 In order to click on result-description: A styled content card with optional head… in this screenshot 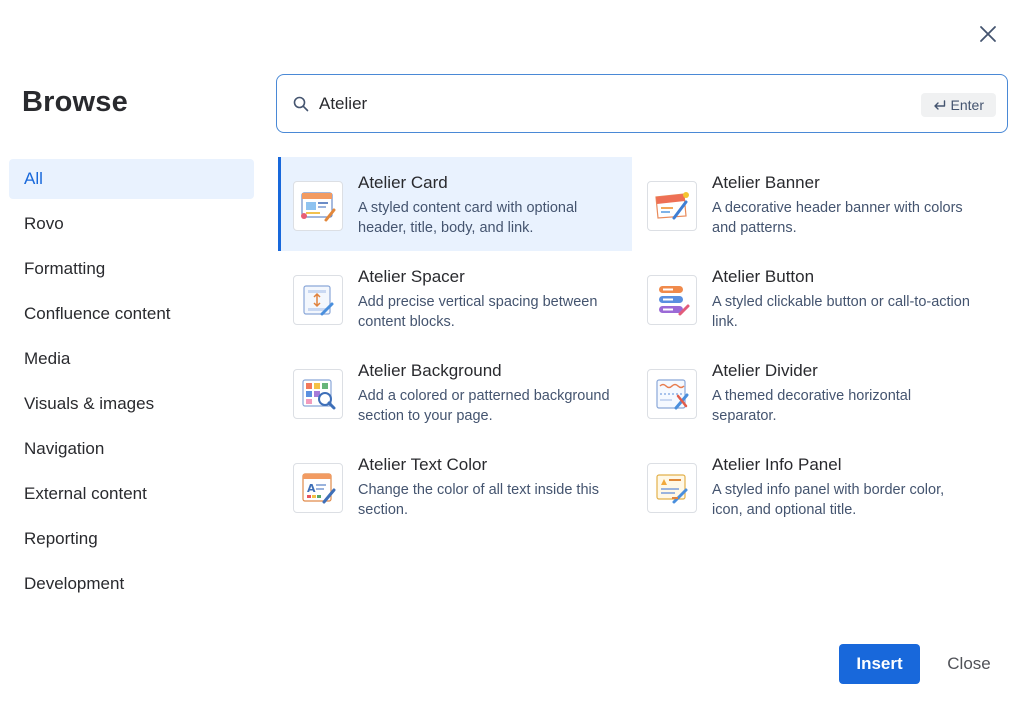, I will do `click(468, 218)`.